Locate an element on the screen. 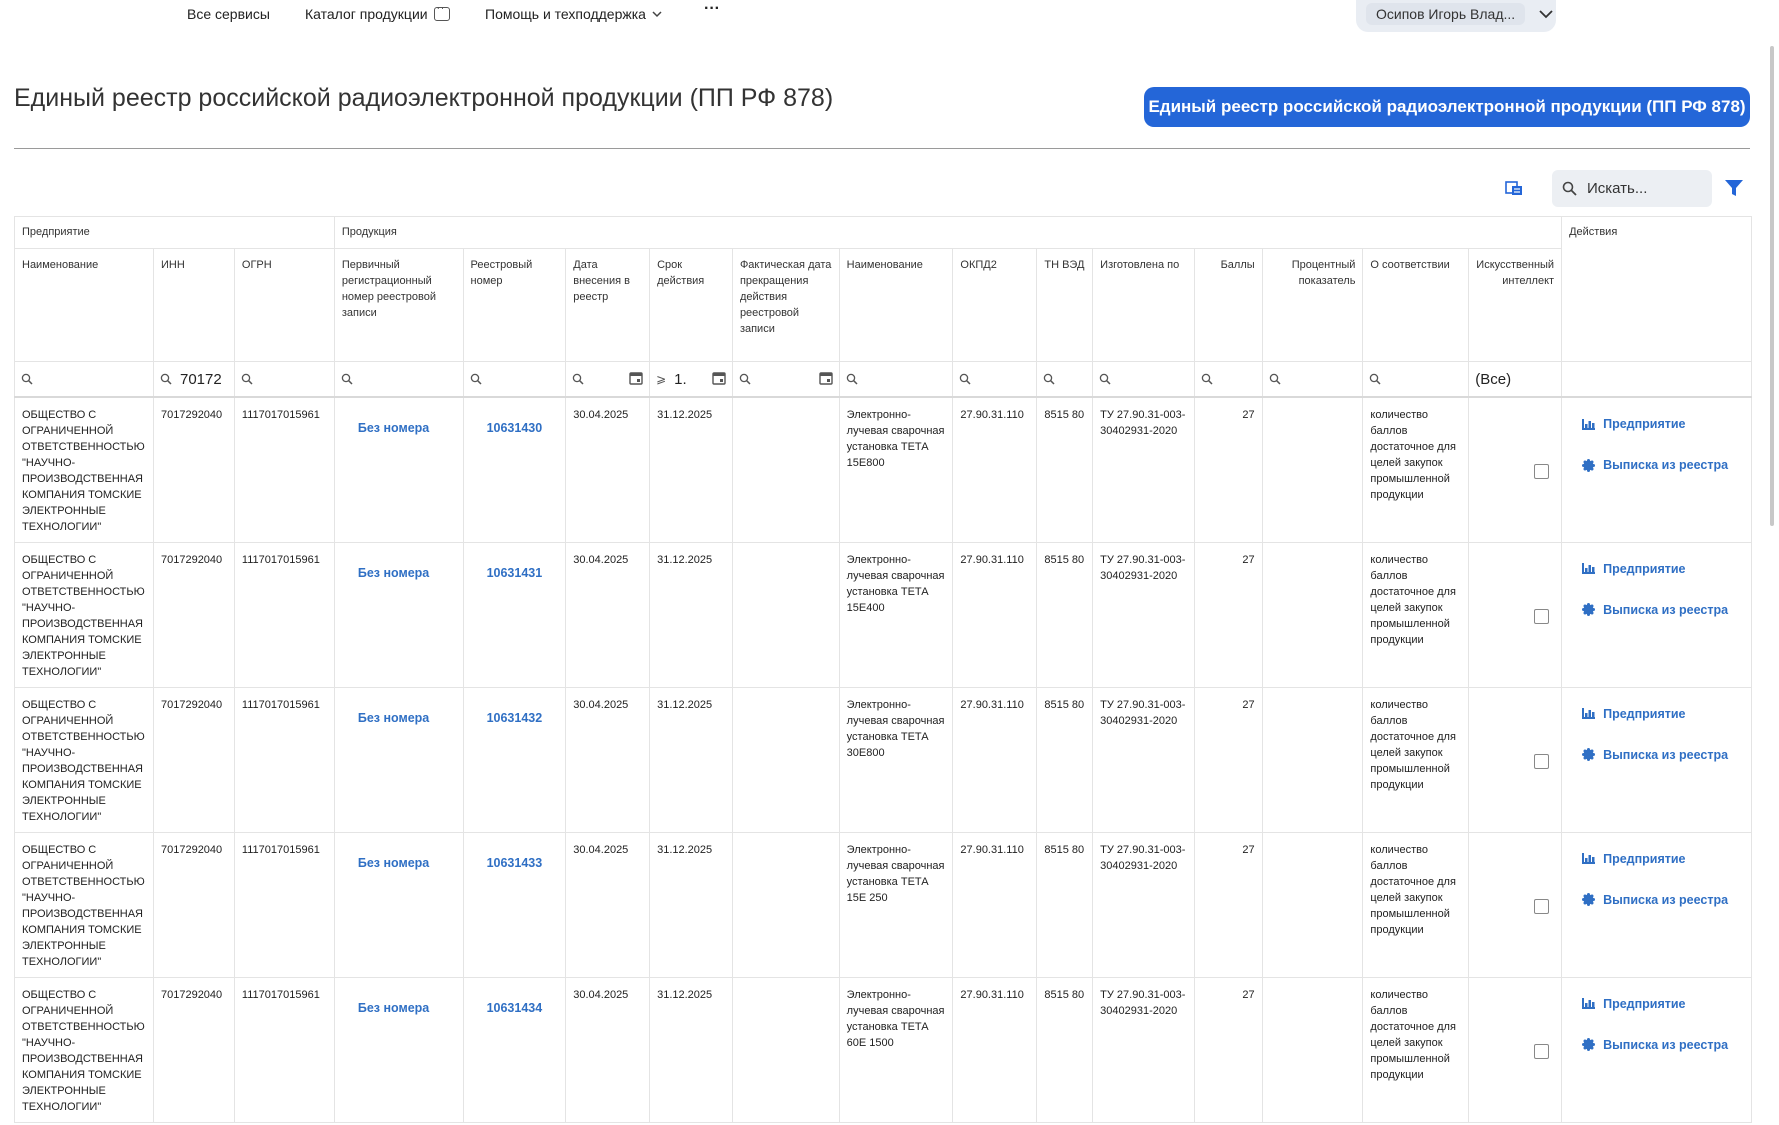  enterprise-action-label: Предприятие is located at coordinates (1644, 568).